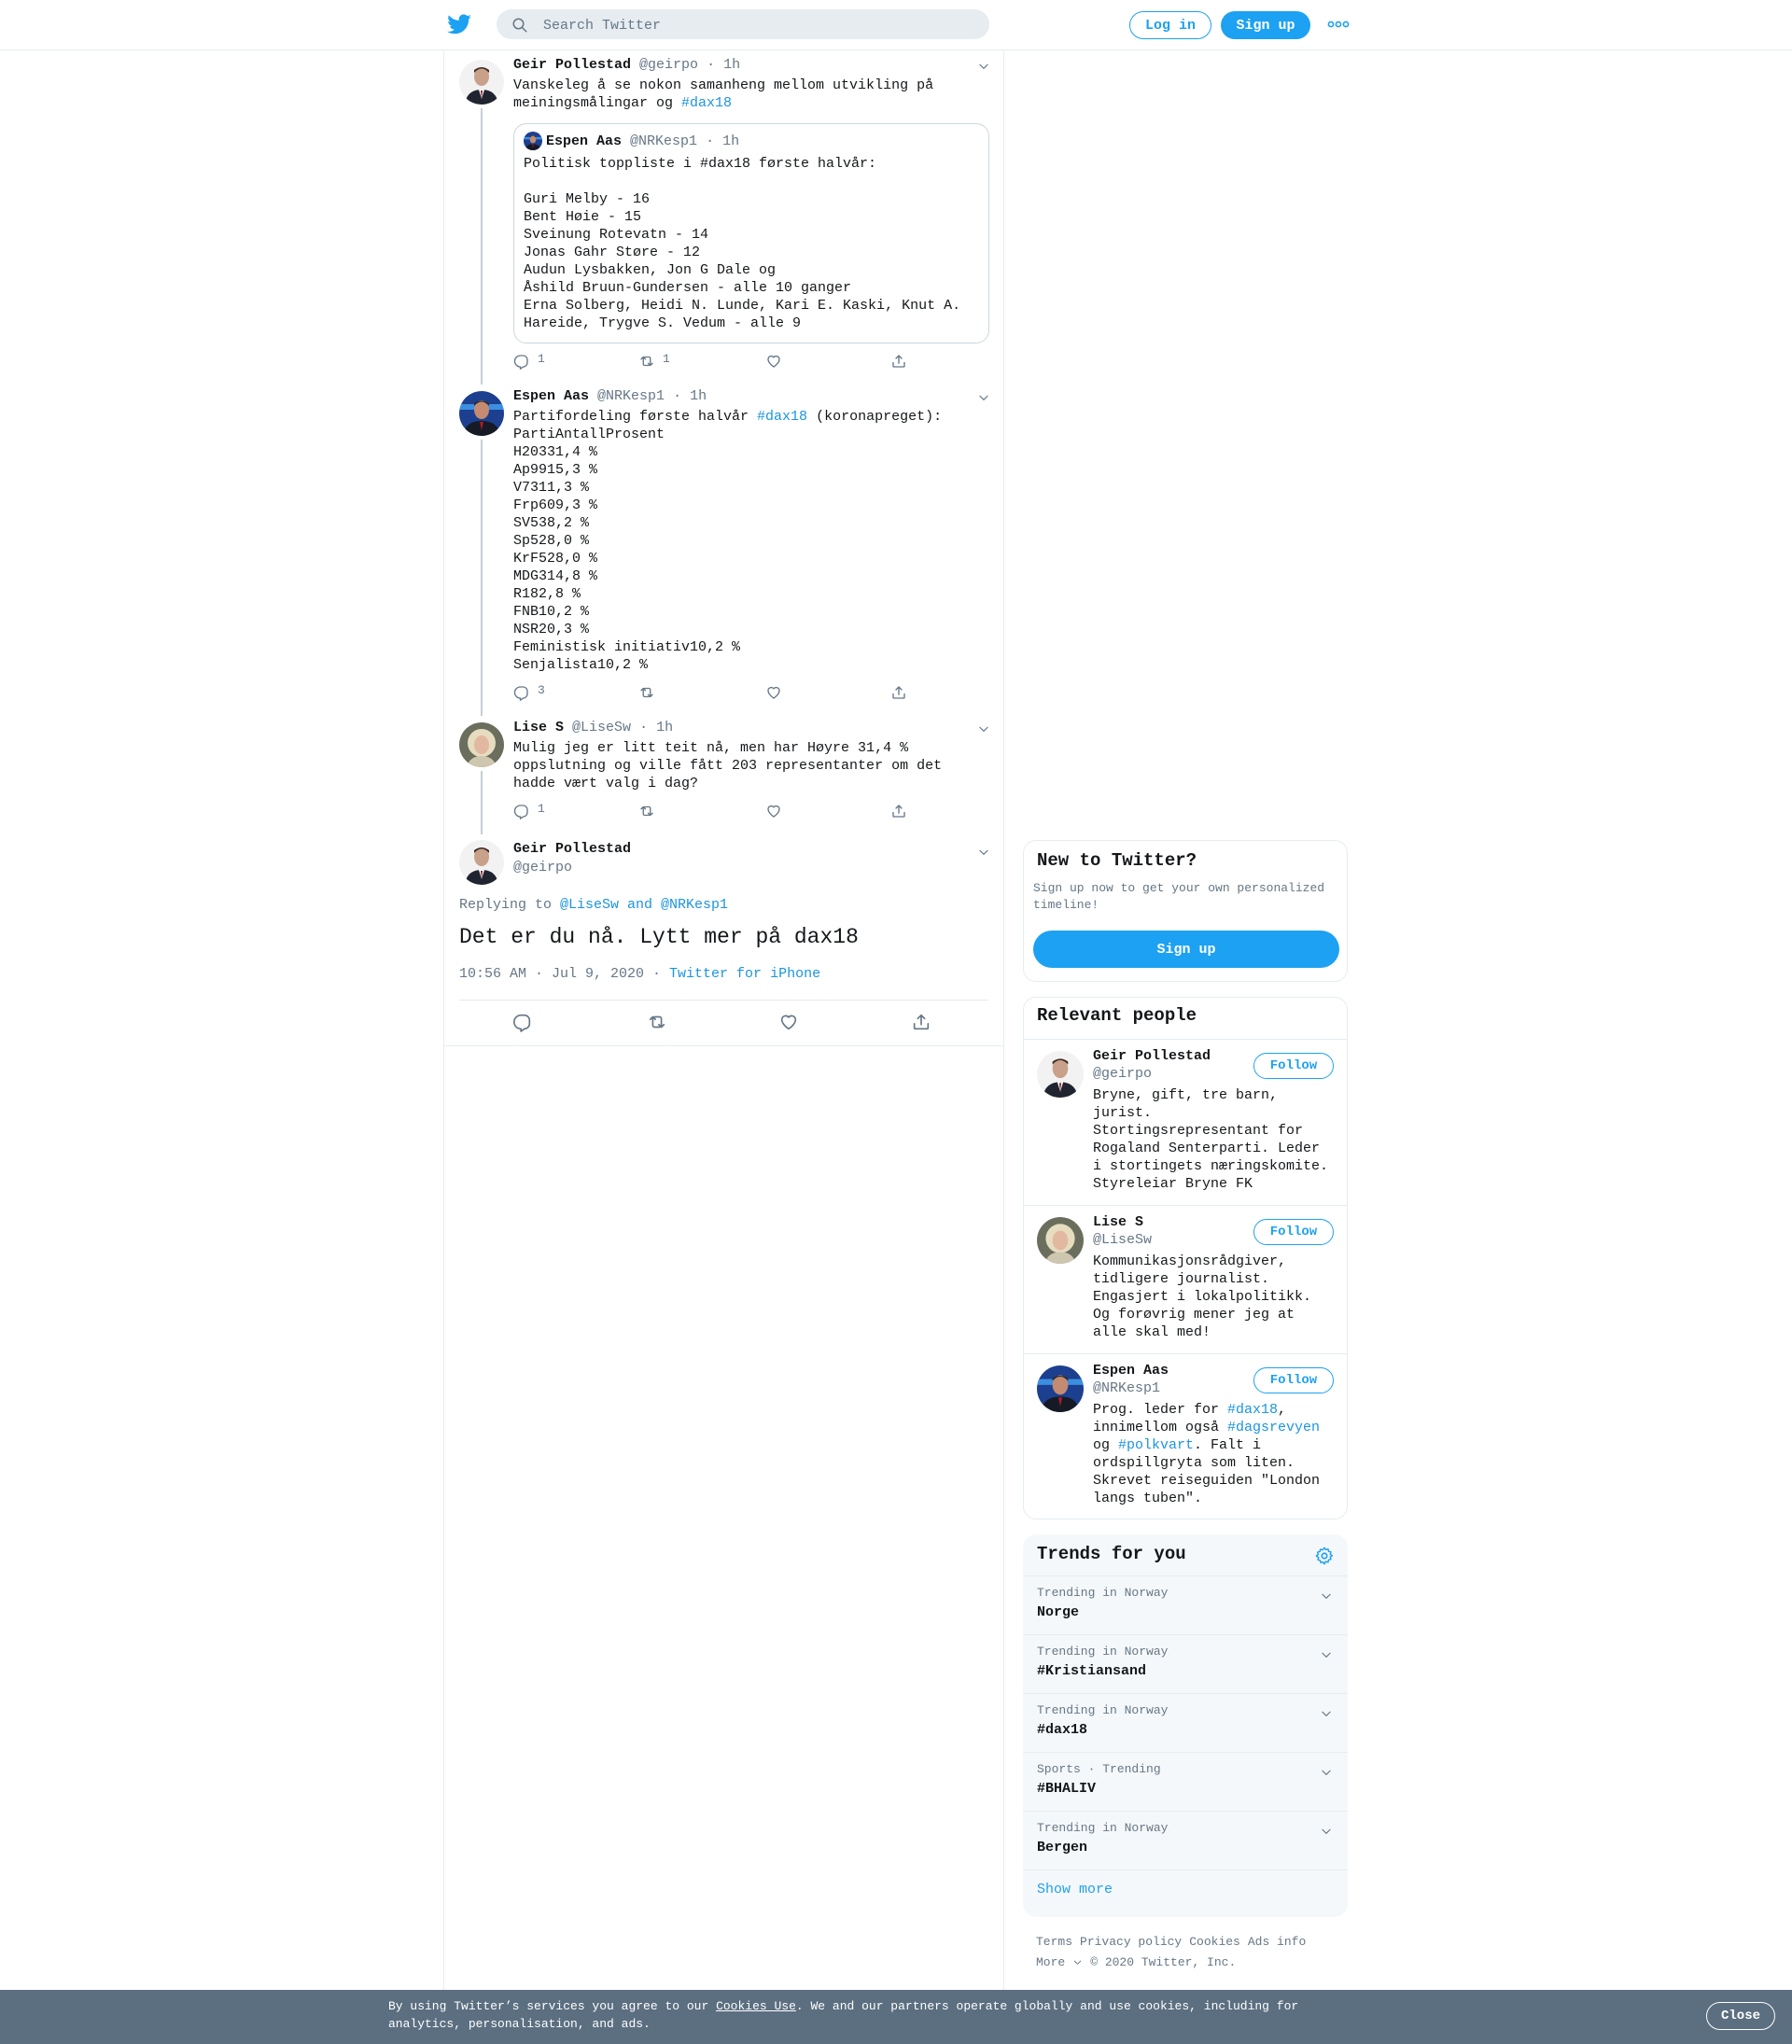 The height and width of the screenshot is (2044, 1792). What do you see at coordinates (1102, 1445) in the screenshot?
I see `bio-text: og` at bounding box center [1102, 1445].